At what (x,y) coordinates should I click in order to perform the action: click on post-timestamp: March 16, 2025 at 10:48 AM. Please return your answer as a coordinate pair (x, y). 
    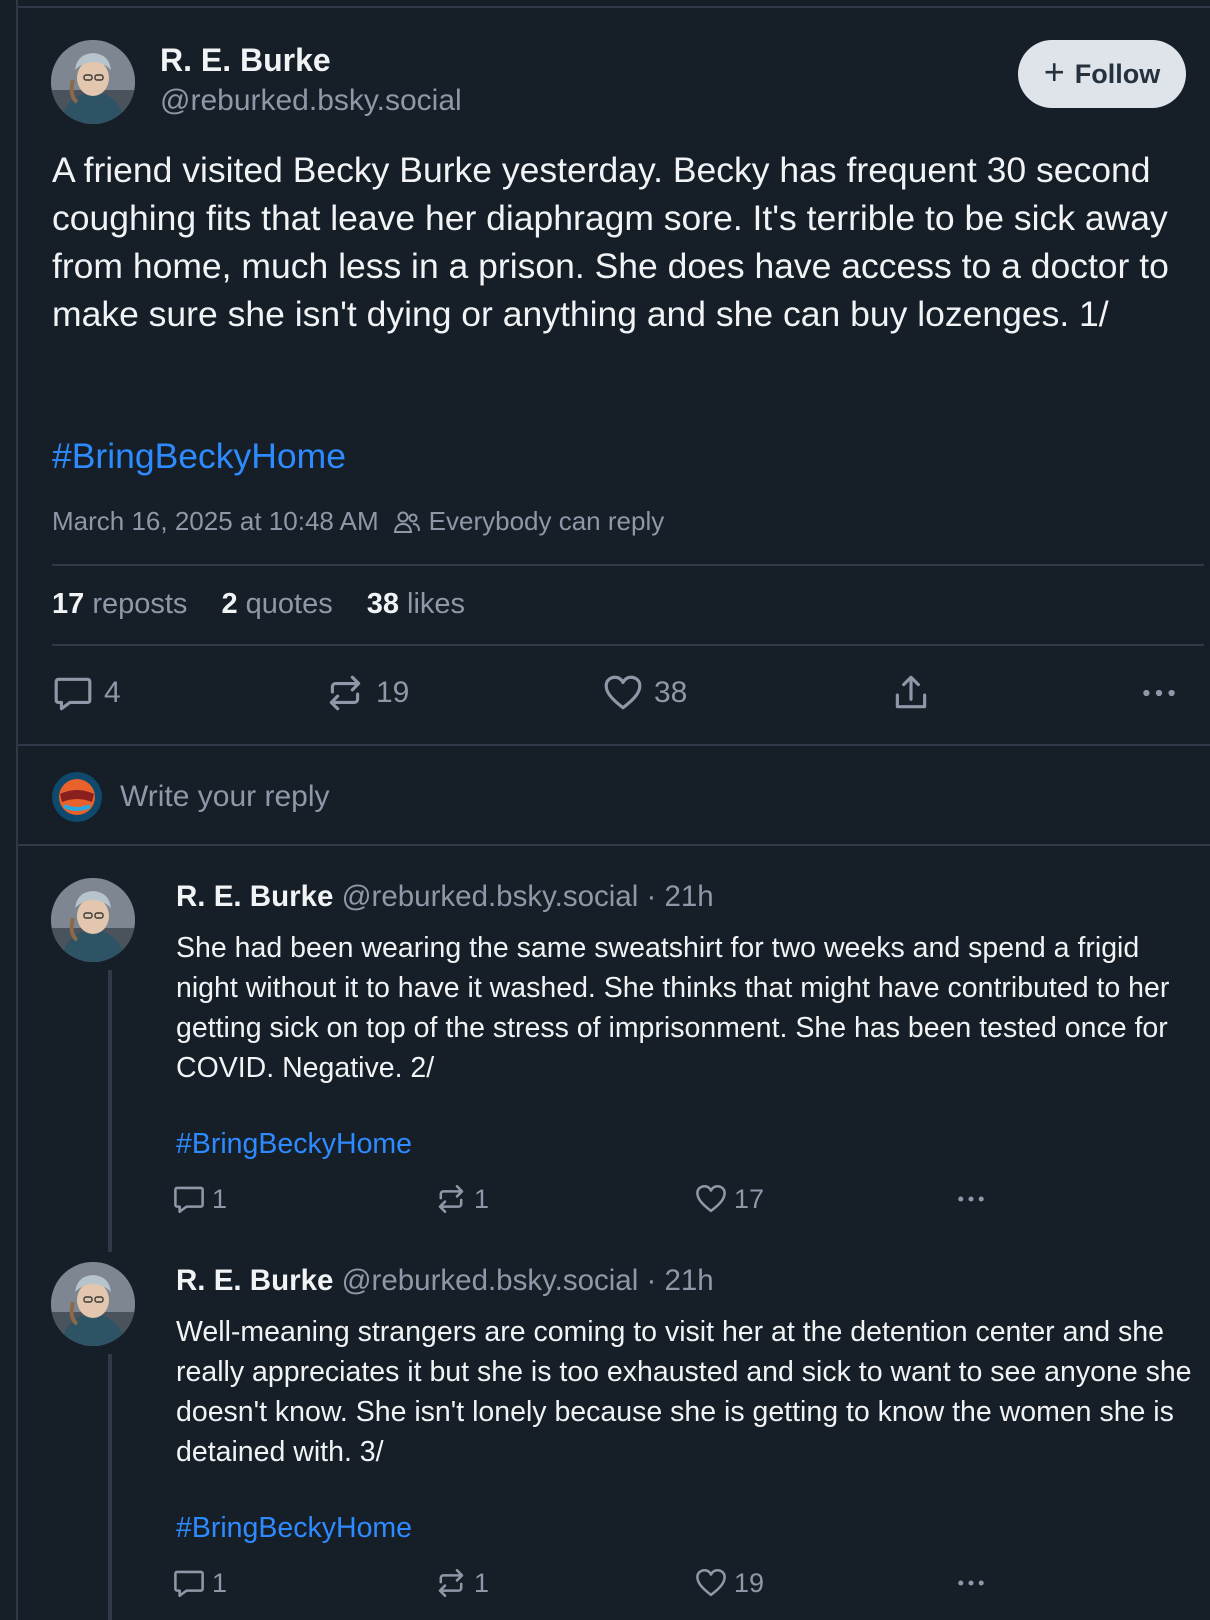
    Looking at the image, I should click on (215, 521).